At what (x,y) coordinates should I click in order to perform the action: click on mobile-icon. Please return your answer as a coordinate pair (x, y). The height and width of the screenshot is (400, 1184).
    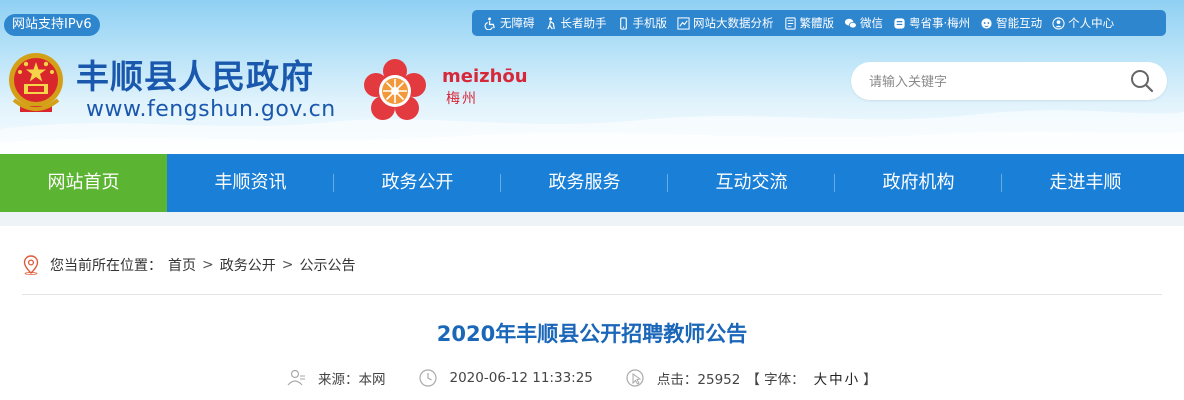
    Looking at the image, I should click on (623, 23).